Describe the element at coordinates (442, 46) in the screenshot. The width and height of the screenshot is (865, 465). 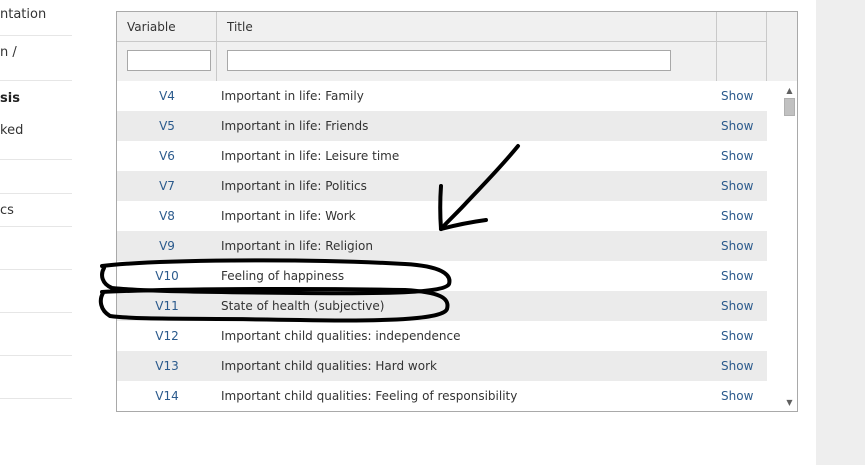
I see `table-header: Variable Title` at that location.